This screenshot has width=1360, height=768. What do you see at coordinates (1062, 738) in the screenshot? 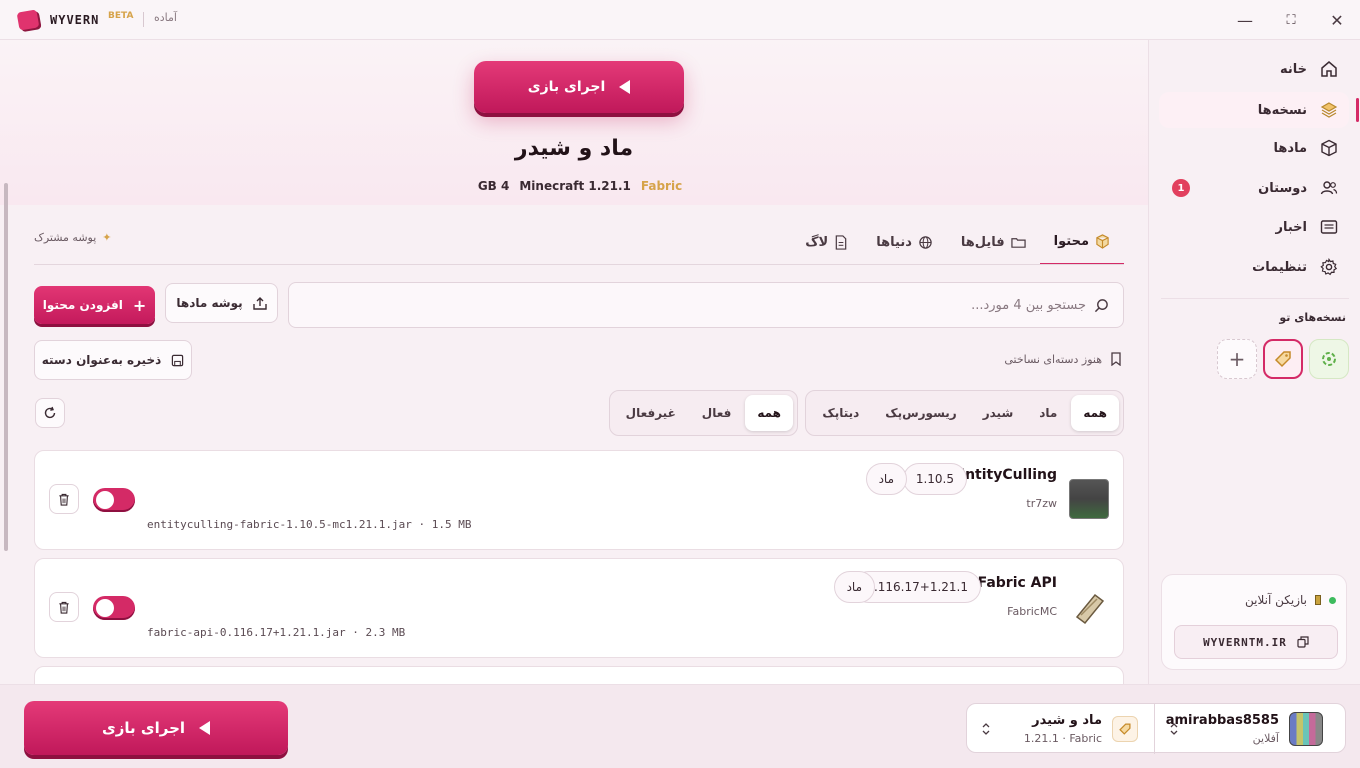
I see `selected-instance-sub: 1.21.1 · Fabric` at bounding box center [1062, 738].